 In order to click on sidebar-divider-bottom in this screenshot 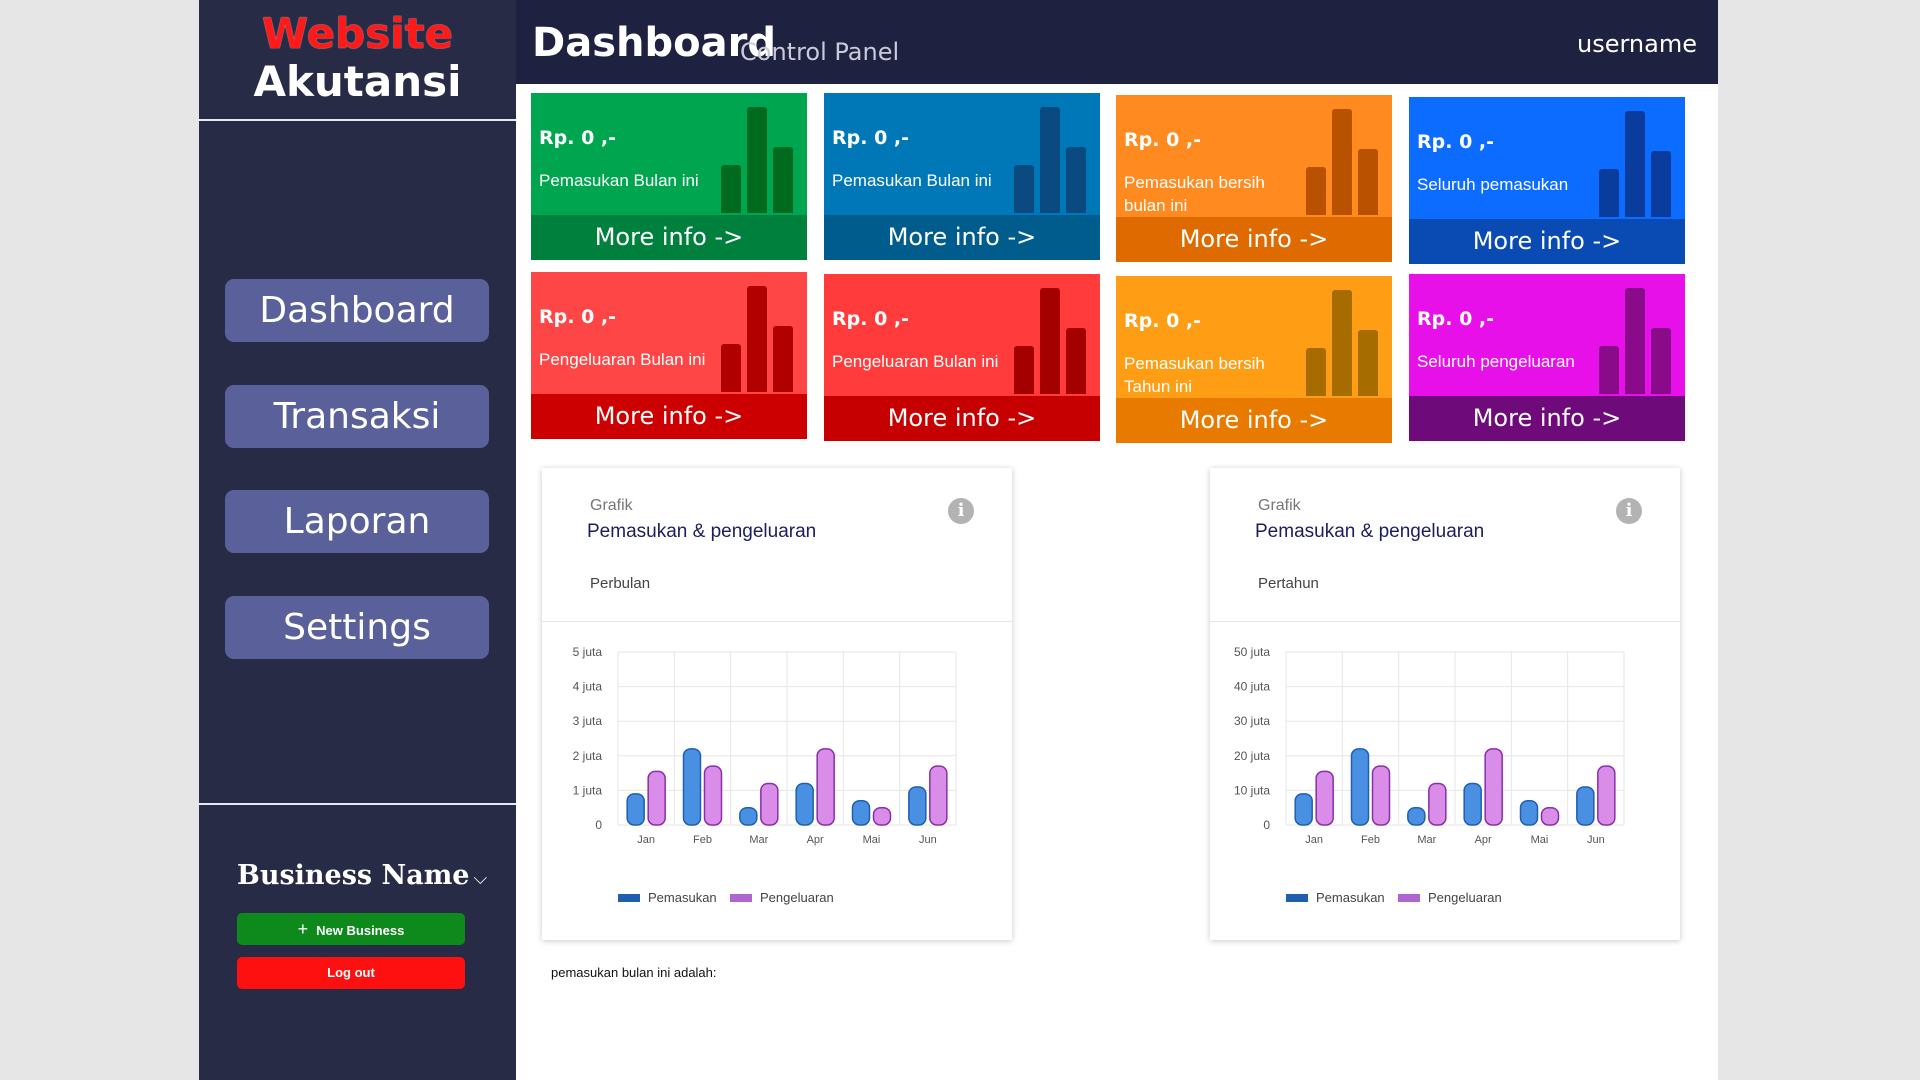, I will do `click(357, 804)`.